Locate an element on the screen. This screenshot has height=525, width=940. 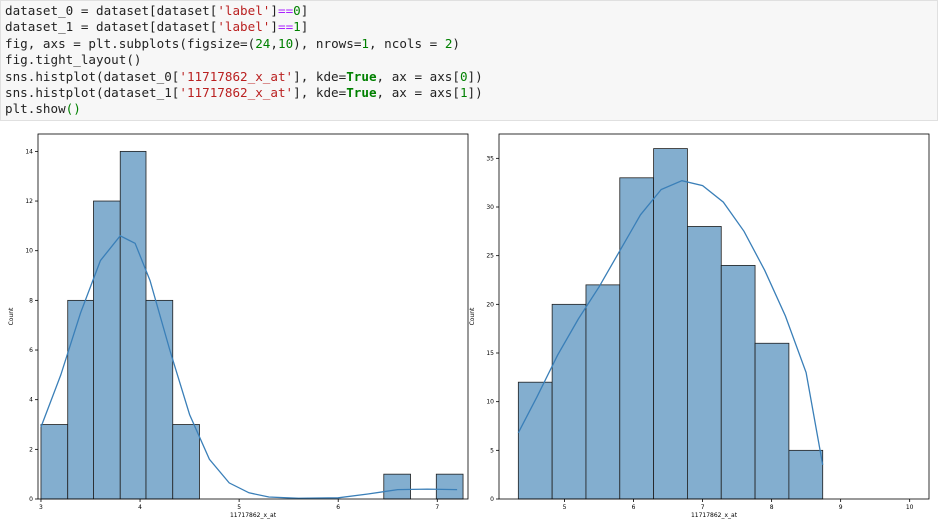
code-token: () is located at coordinates (73, 109).